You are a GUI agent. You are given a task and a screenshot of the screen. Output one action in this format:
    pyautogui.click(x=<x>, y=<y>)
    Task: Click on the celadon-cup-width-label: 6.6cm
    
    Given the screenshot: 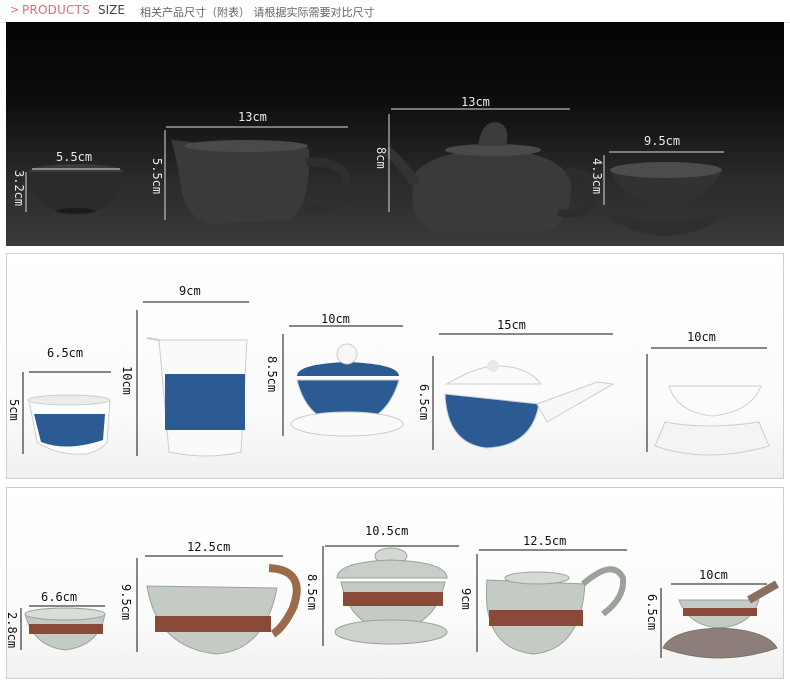 What is the action you would take?
    pyautogui.click(x=59, y=597)
    